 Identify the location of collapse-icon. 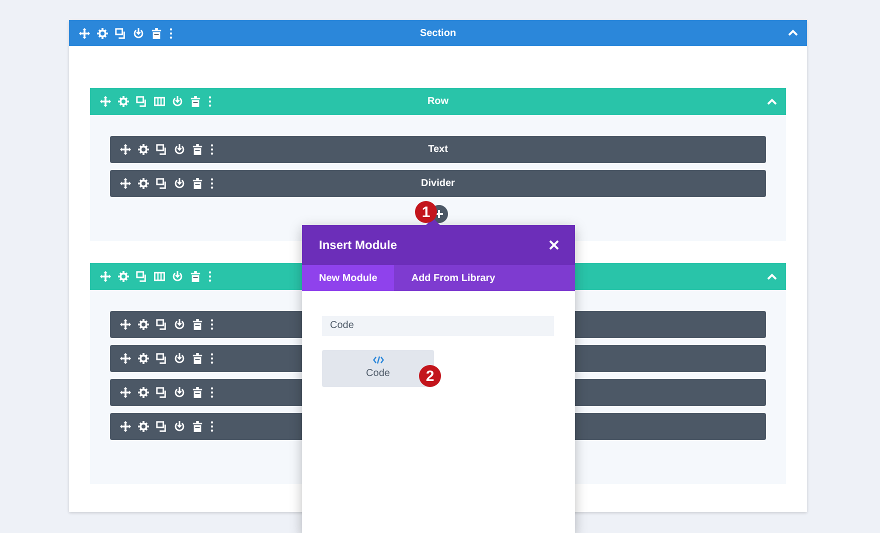
(793, 33).